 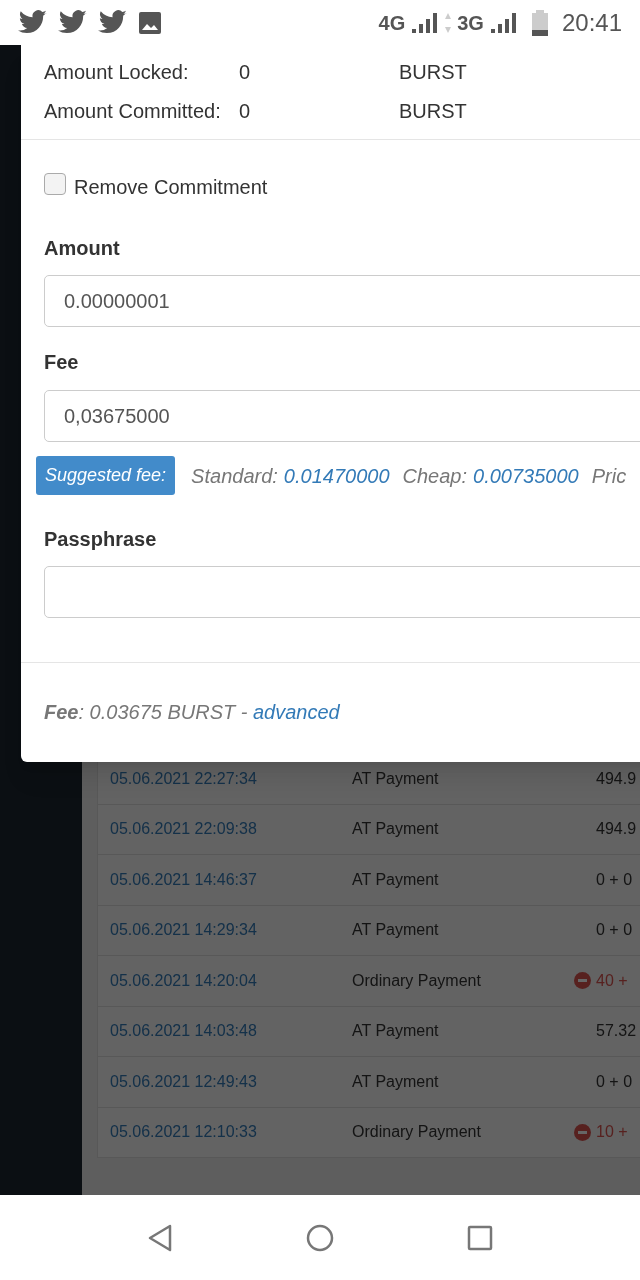 What do you see at coordinates (234, 476) in the screenshot?
I see `fee-option-label: Standard:` at bounding box center [234, 476].